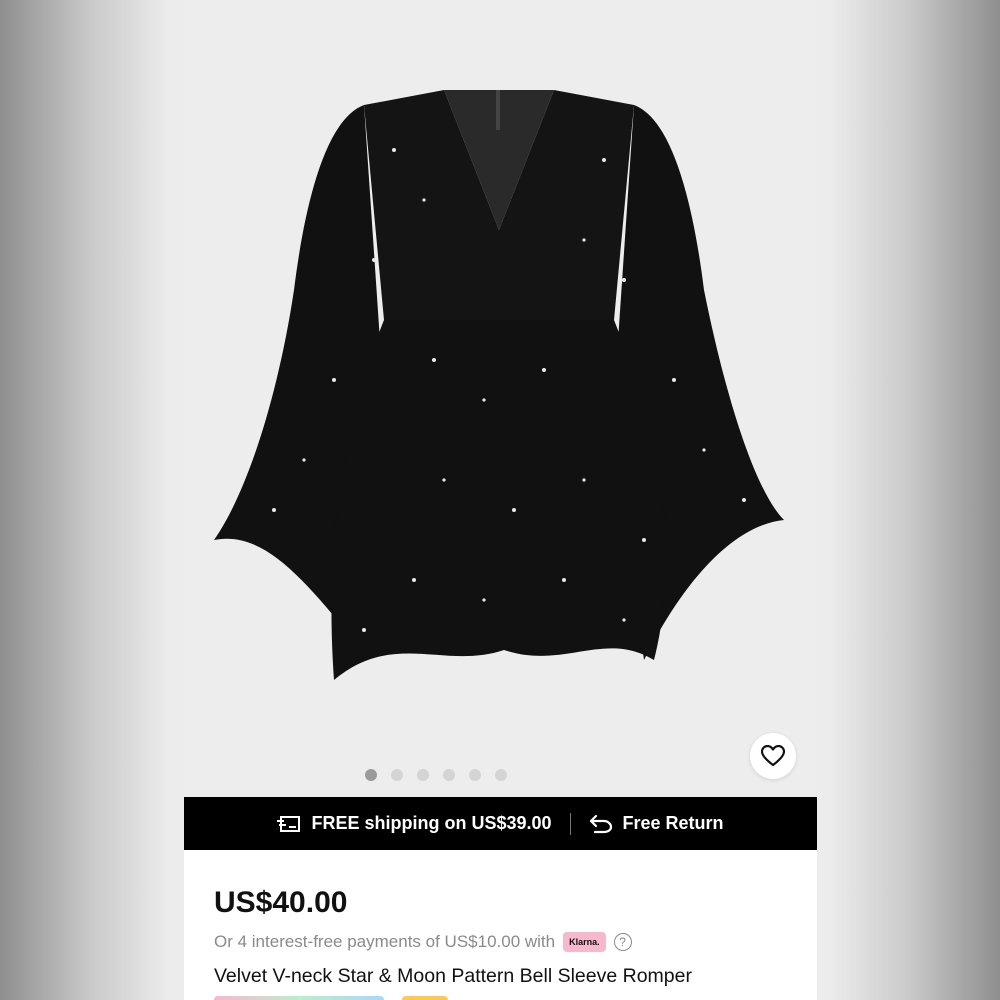 The height and width of the screenshot is (1000, 1000). Describe the element at coordinates (622, 942) in the screenshot. I see `help-icon: ?` at that location.